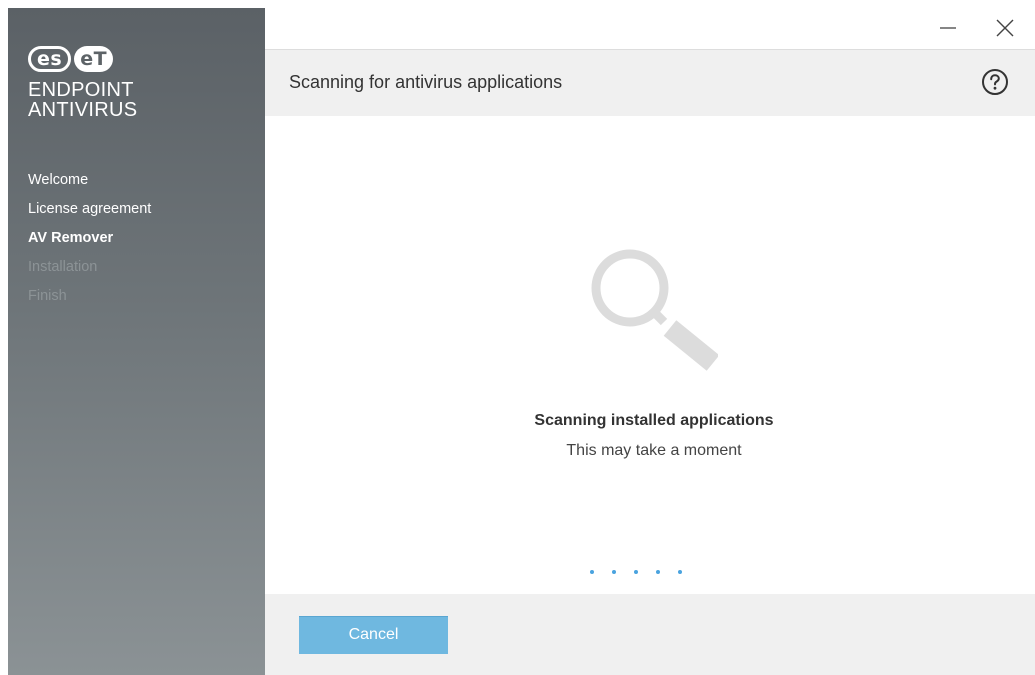 The image size is (1035, 675). What do you see at coordinates (94, 59) in the screenshot?
I see `logo-text-right: eT` at bounding box center [94, 59].